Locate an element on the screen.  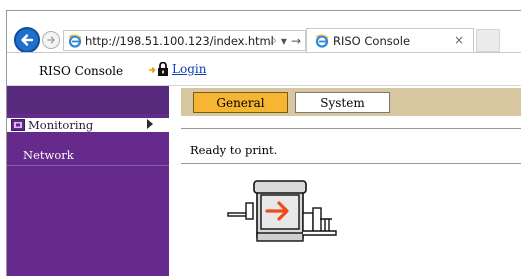
forward-arrow-icon is located at coordinates (51, 40).